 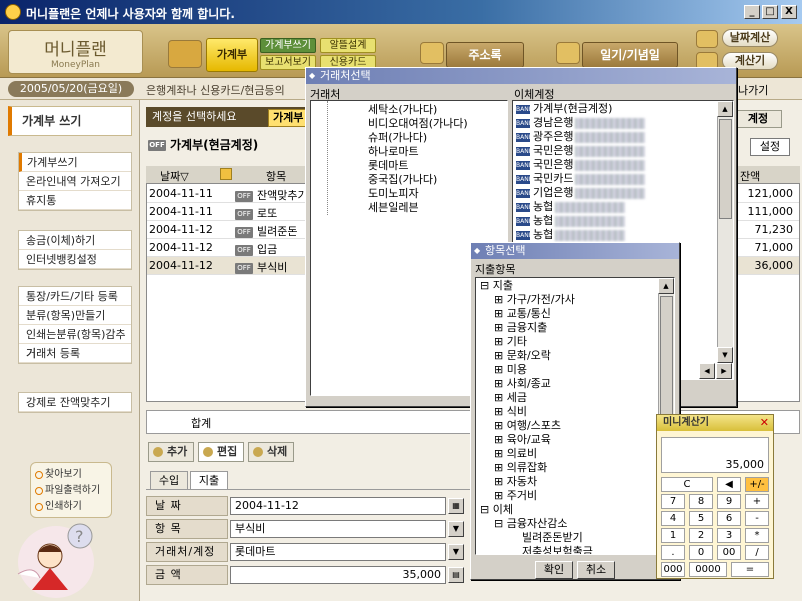 I want to click on calculator-close-icon: ✕, so click(x=764, y=422).